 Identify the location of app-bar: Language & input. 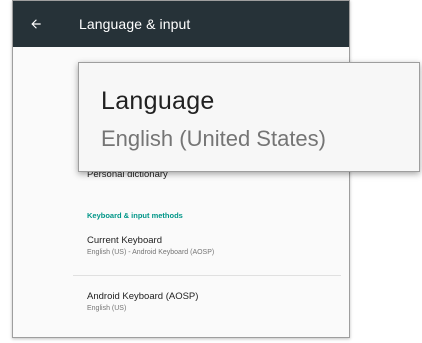
(181, 24).